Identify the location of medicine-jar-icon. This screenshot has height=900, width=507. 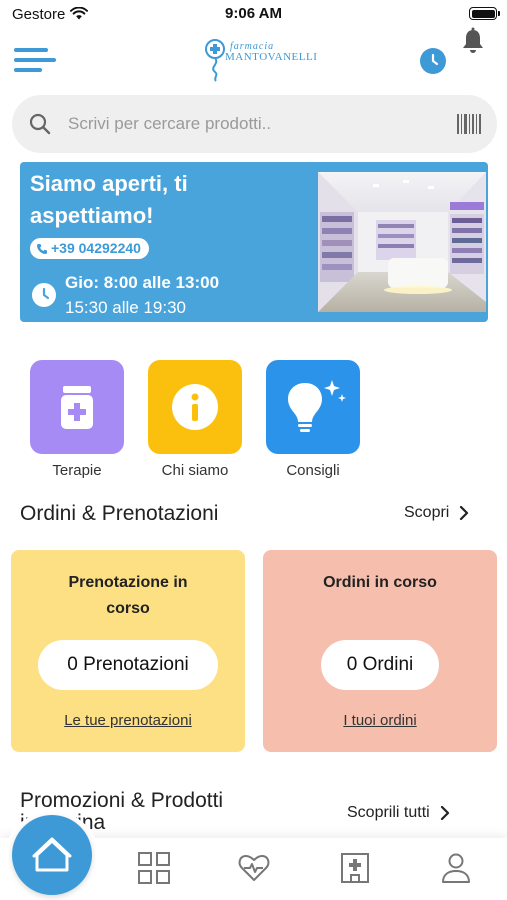
(77, 407).